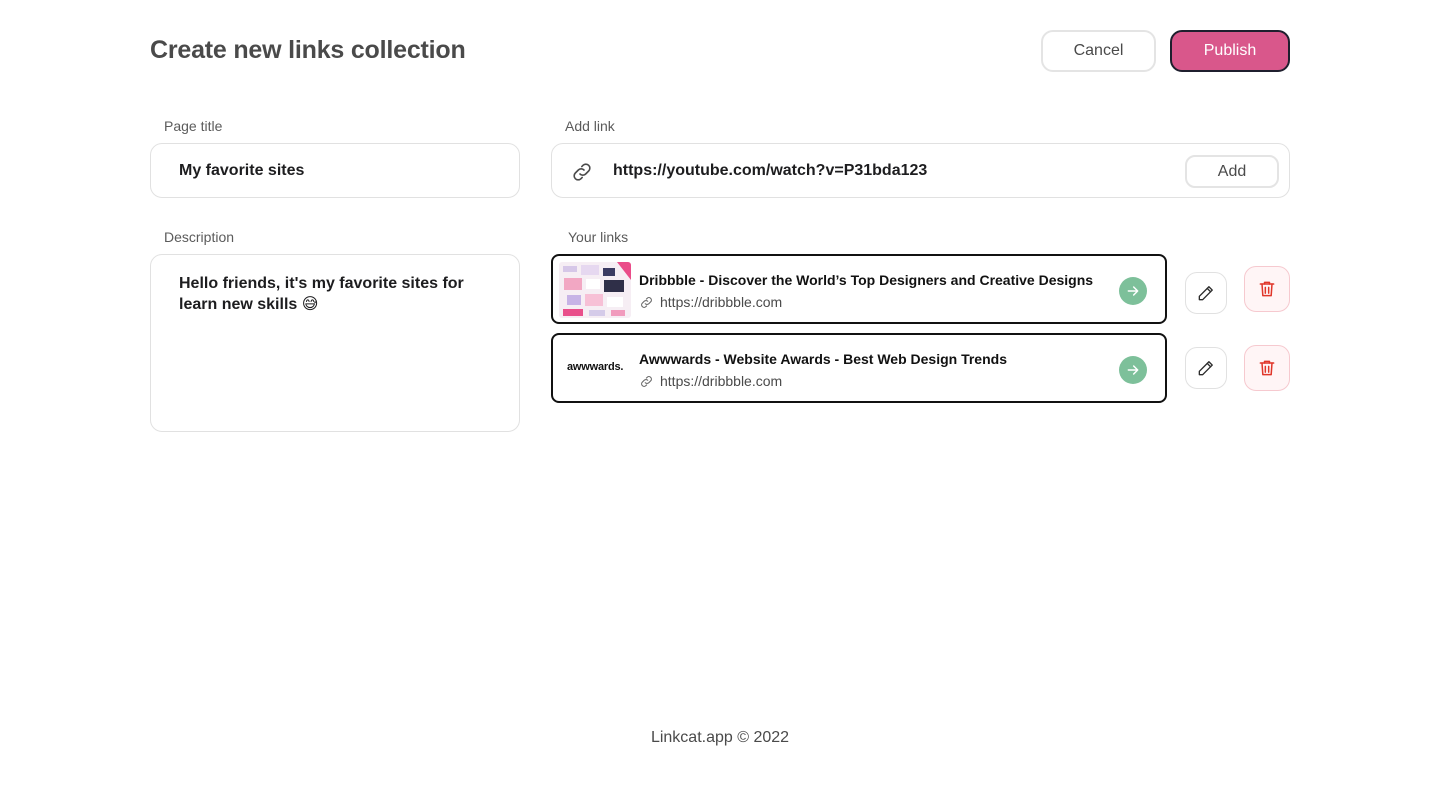  I want to click on link-thumbnail: awwwards., so click(595, 369).